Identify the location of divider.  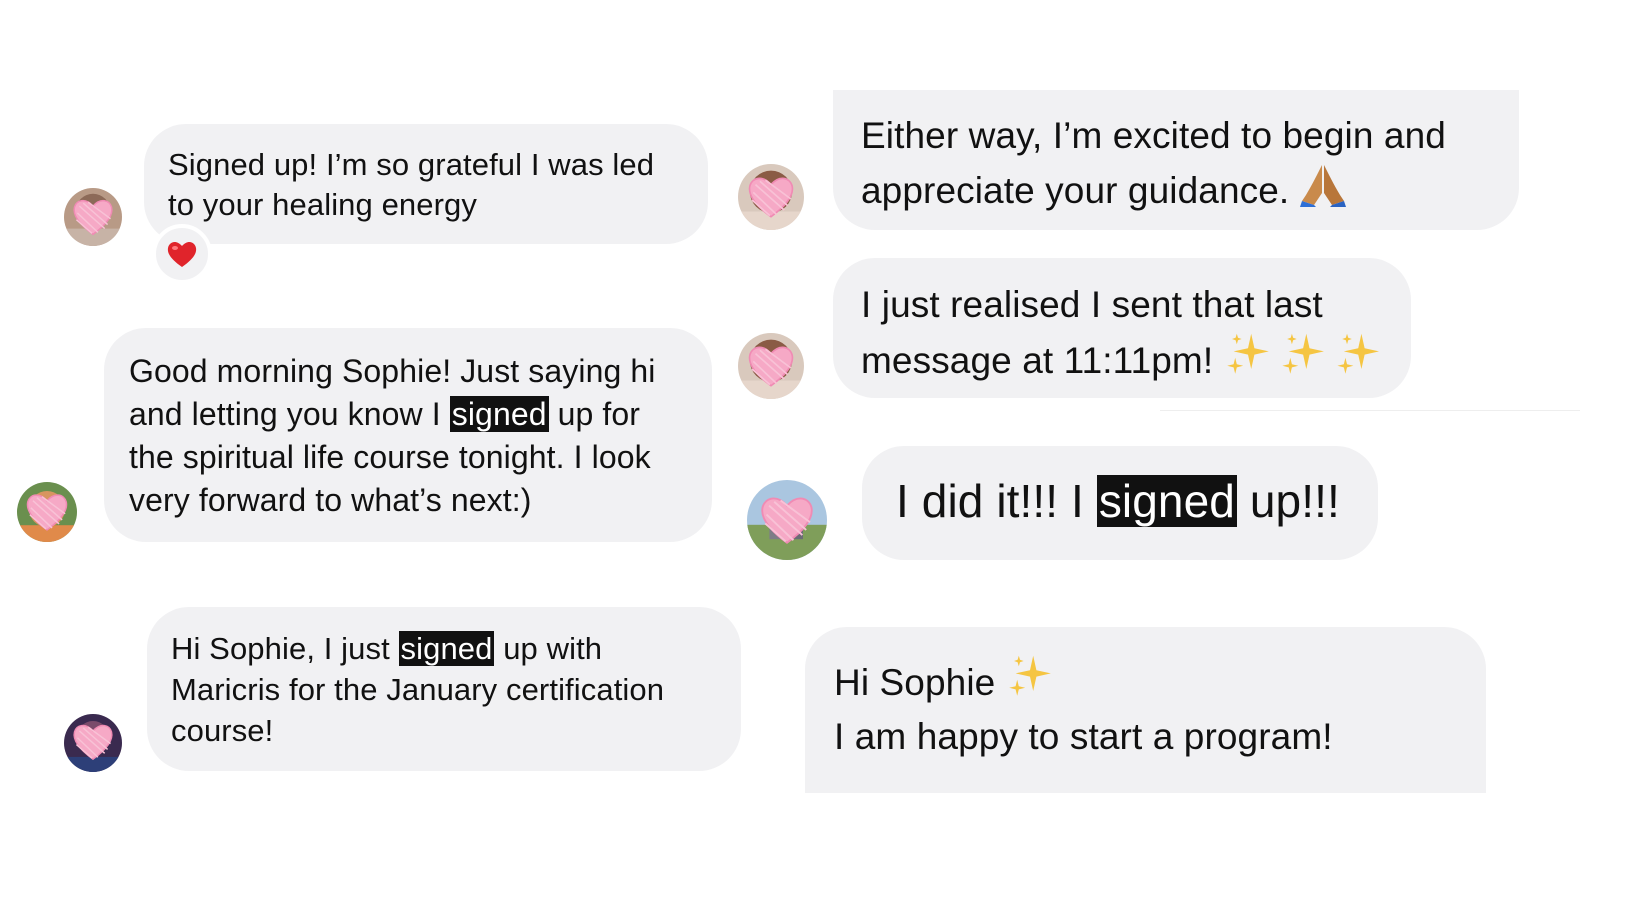
(1370, 410).